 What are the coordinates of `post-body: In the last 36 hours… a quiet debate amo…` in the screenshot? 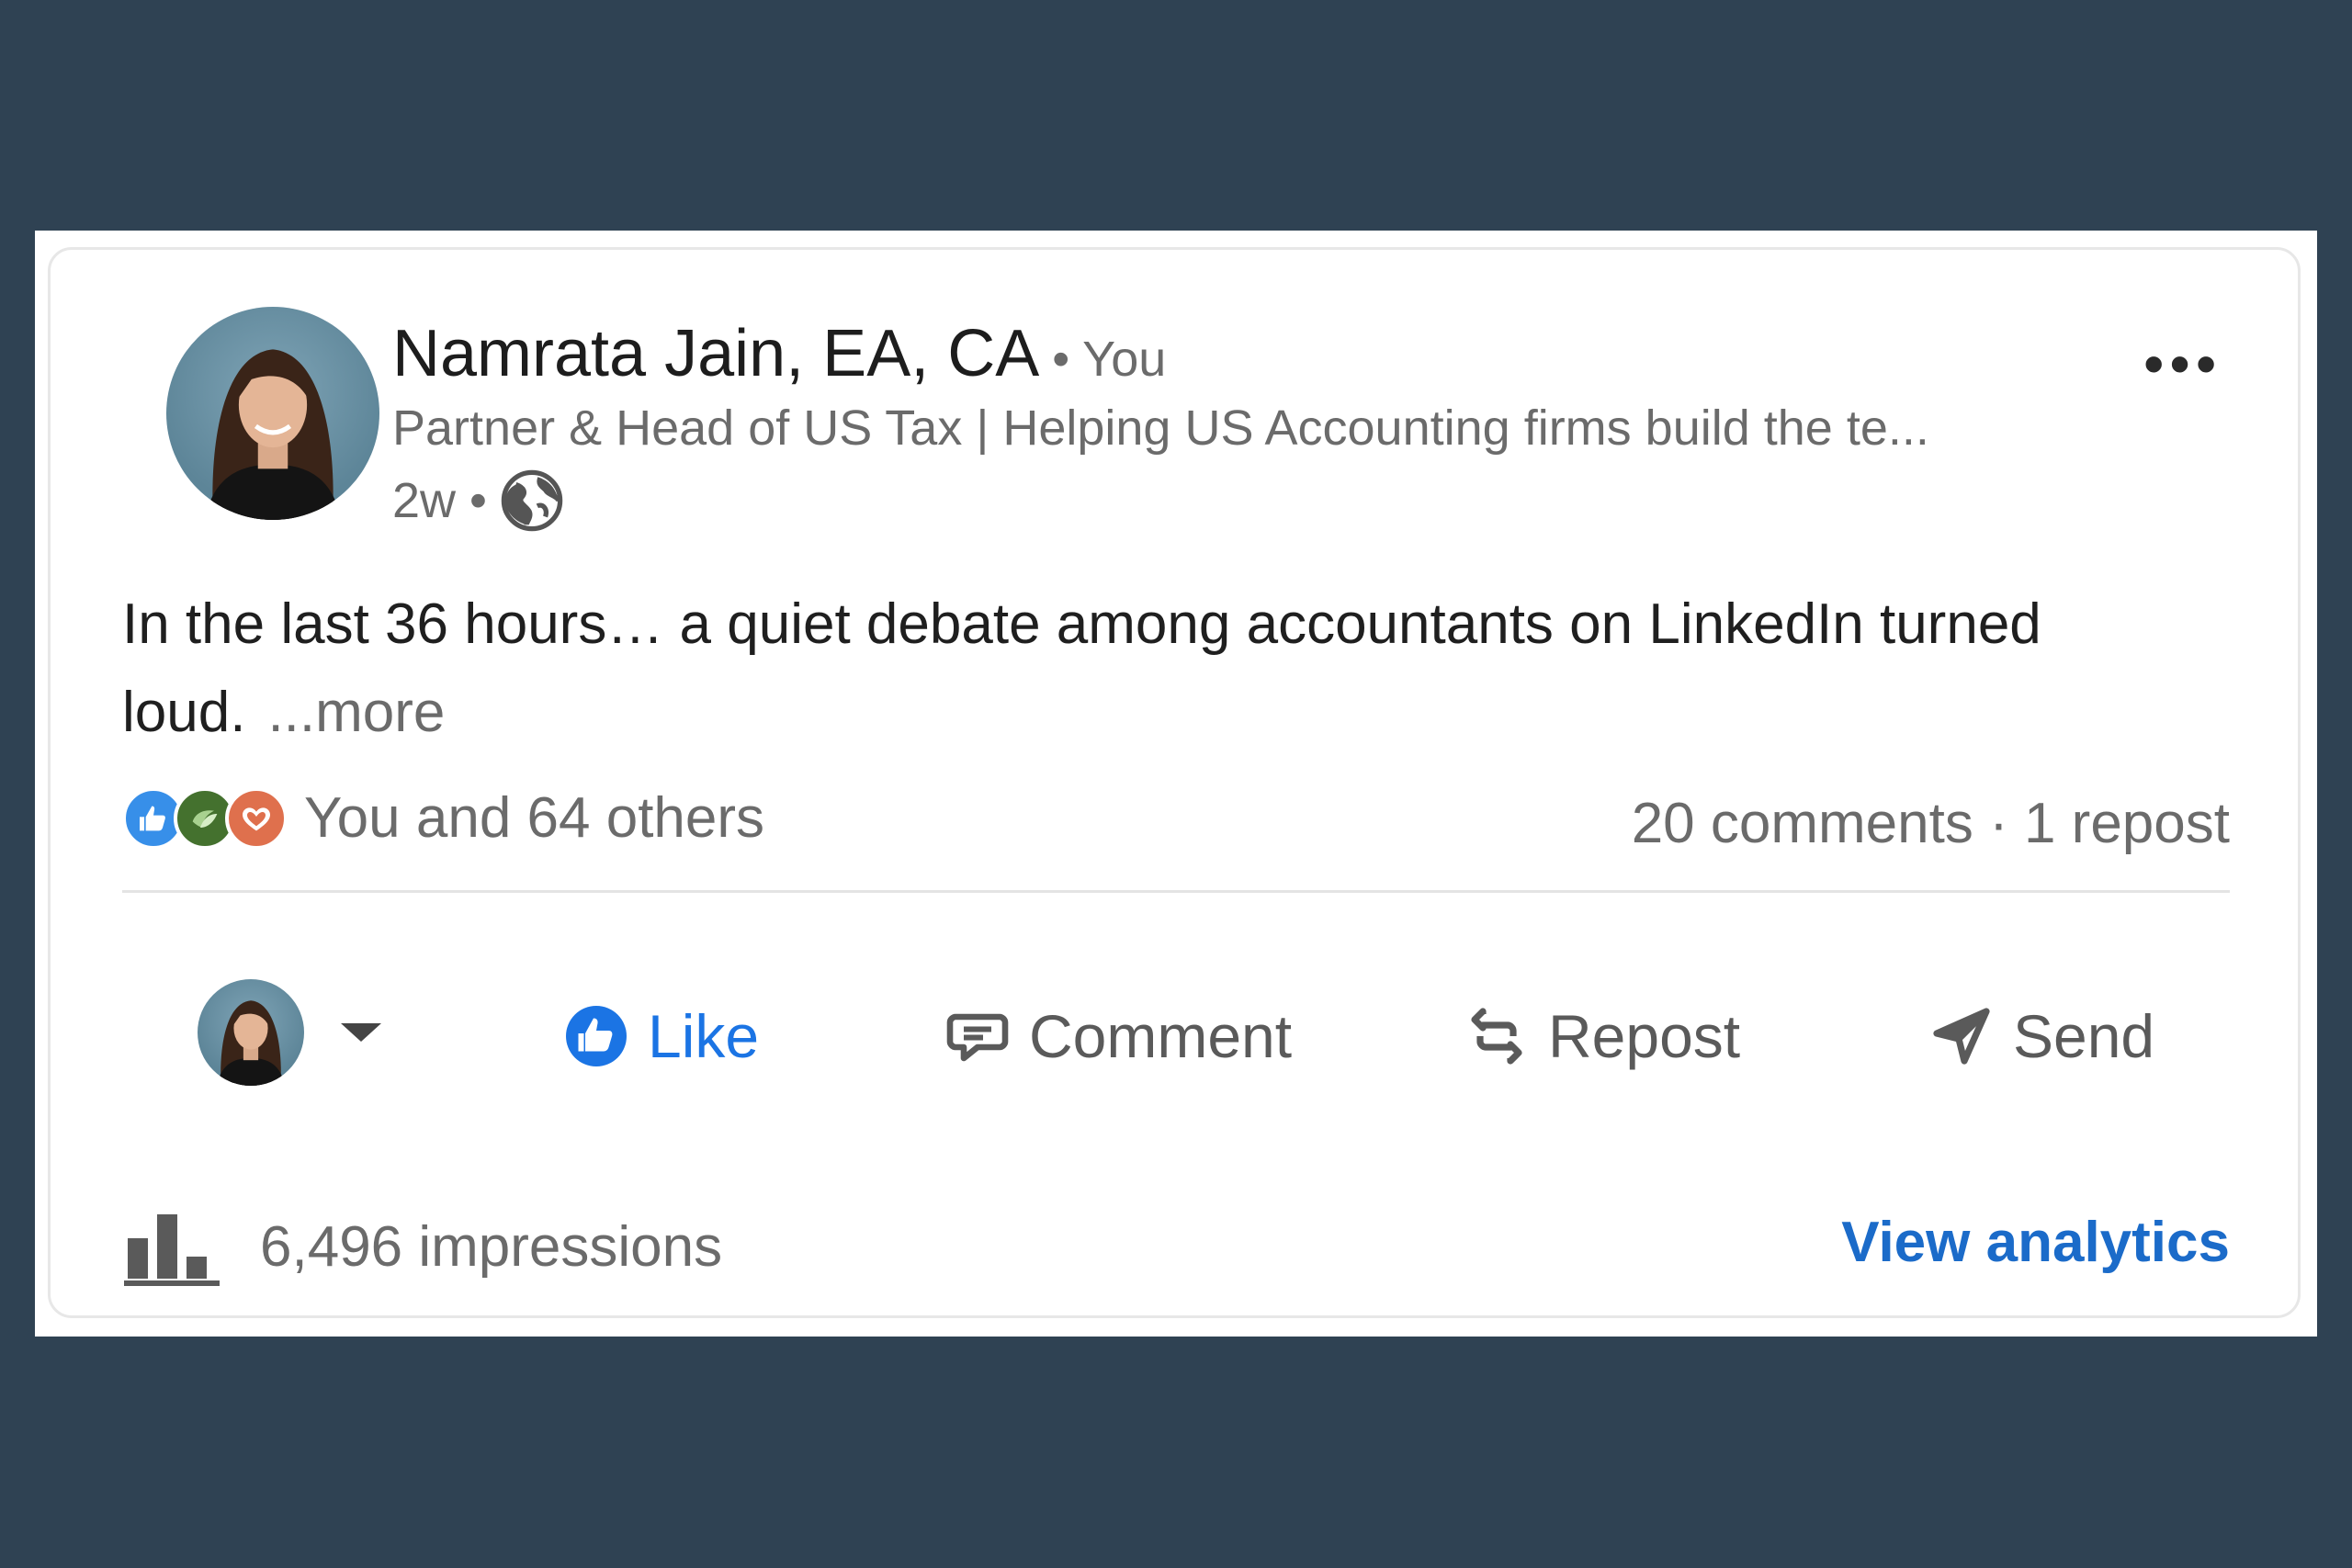 It's located at (1178, 669).